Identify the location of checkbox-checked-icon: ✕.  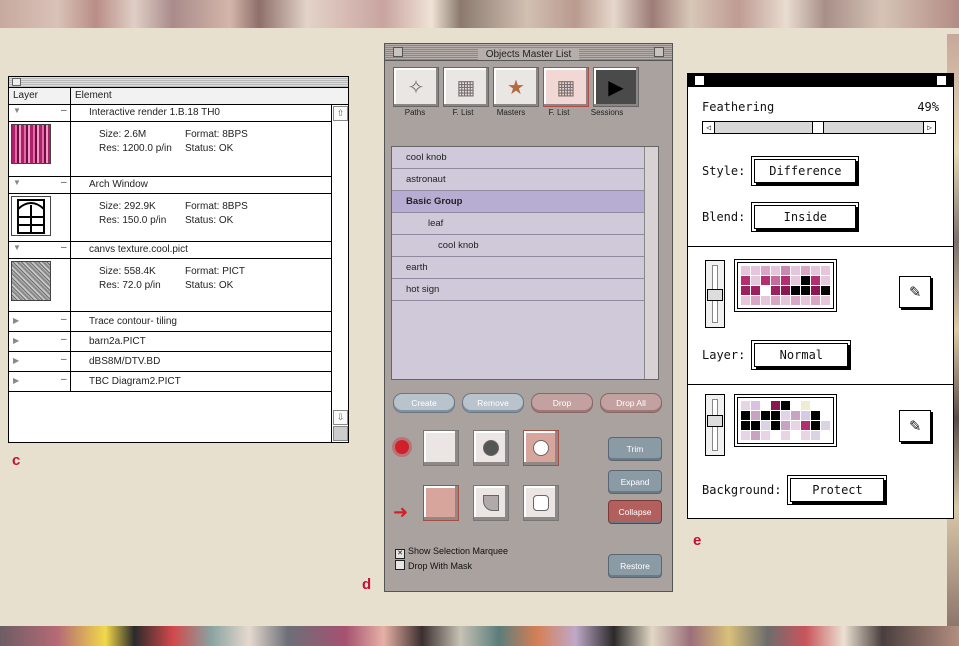
(400, 554).